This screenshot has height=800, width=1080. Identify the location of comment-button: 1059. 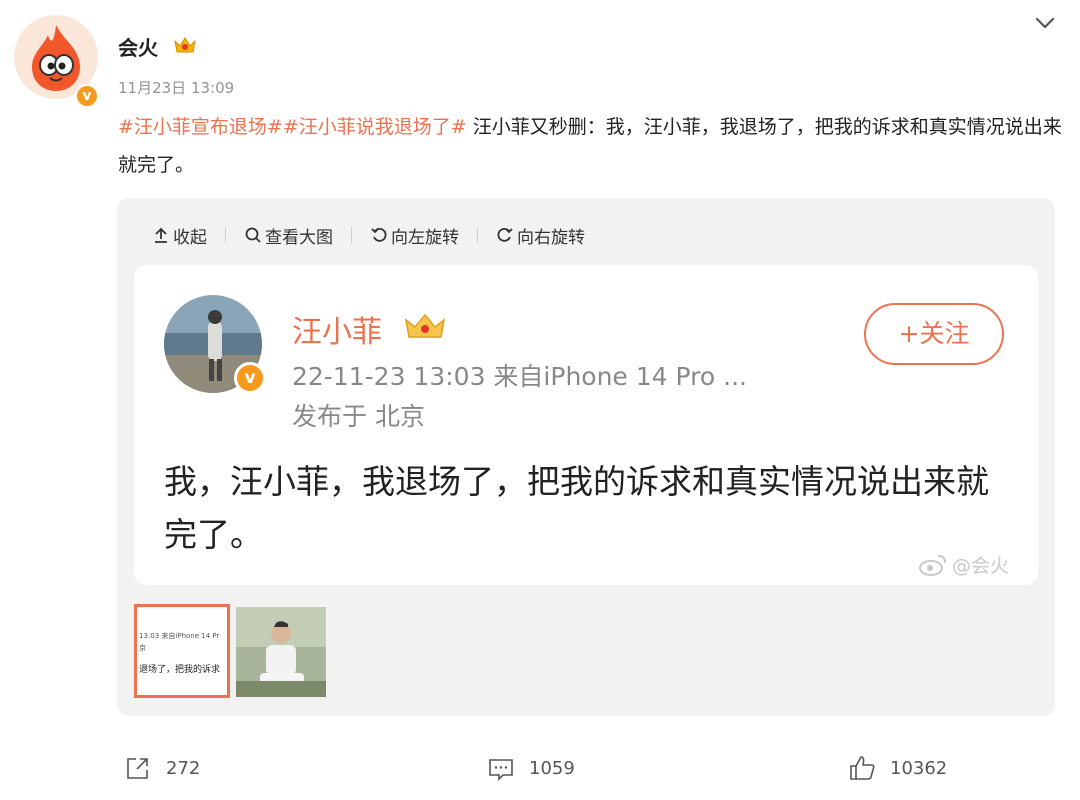
(531, 768).